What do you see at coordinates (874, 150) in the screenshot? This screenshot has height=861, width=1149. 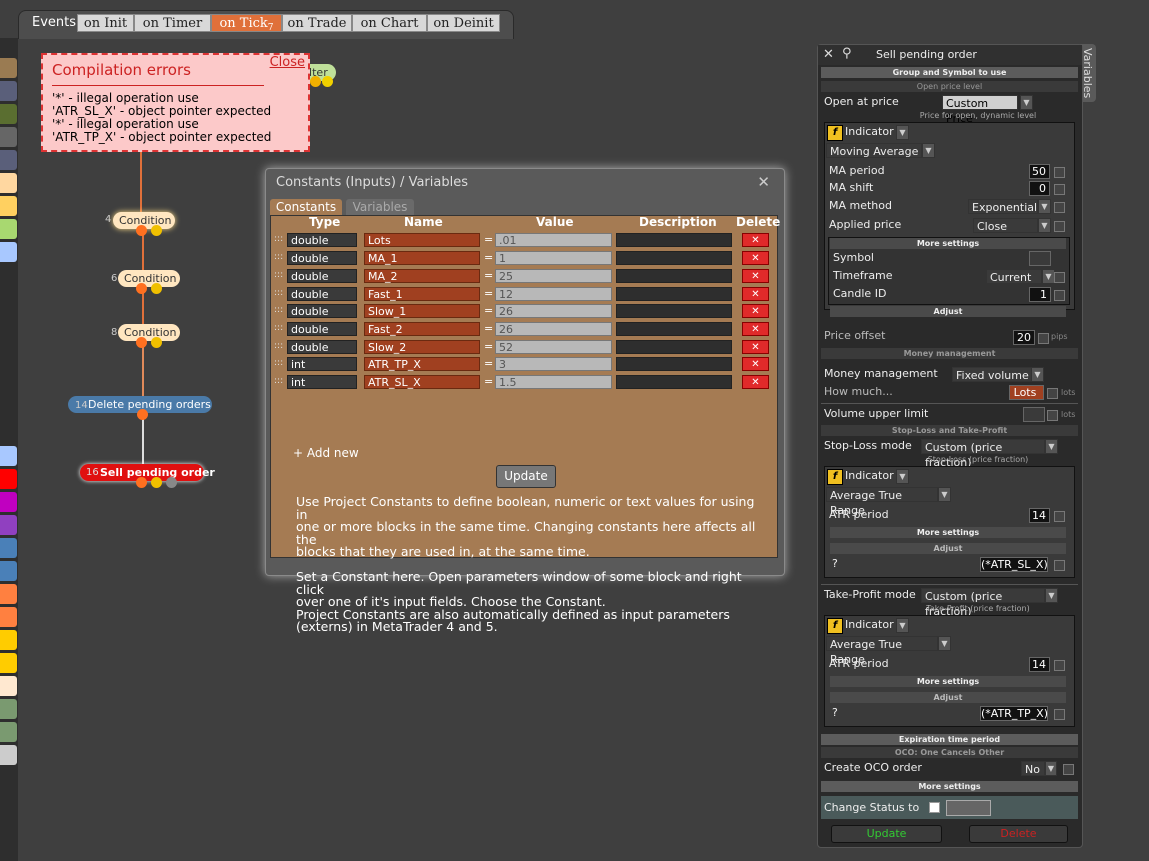 I see `indicator-select: Moving Average` at bounding box center [874, 150].